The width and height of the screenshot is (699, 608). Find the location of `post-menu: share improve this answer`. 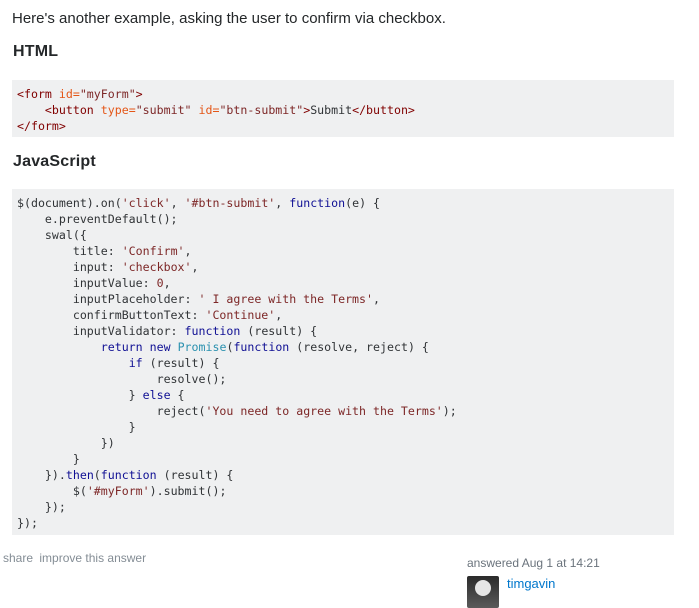

post-menu: share improve this answer is located at coordinates (76, 558).